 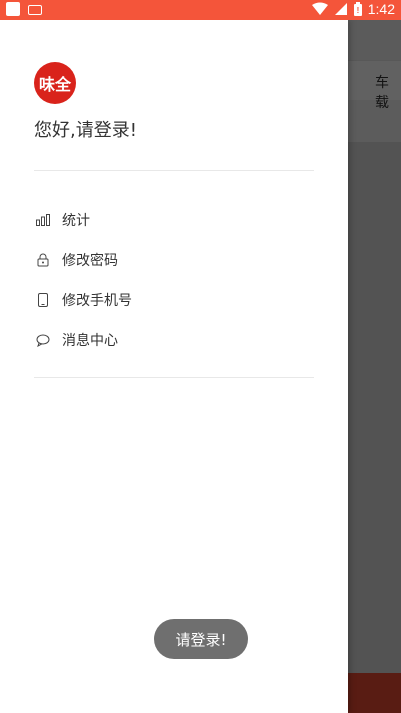 I want to click on status-bar: ! 1:42, so click(x=200, y=10).